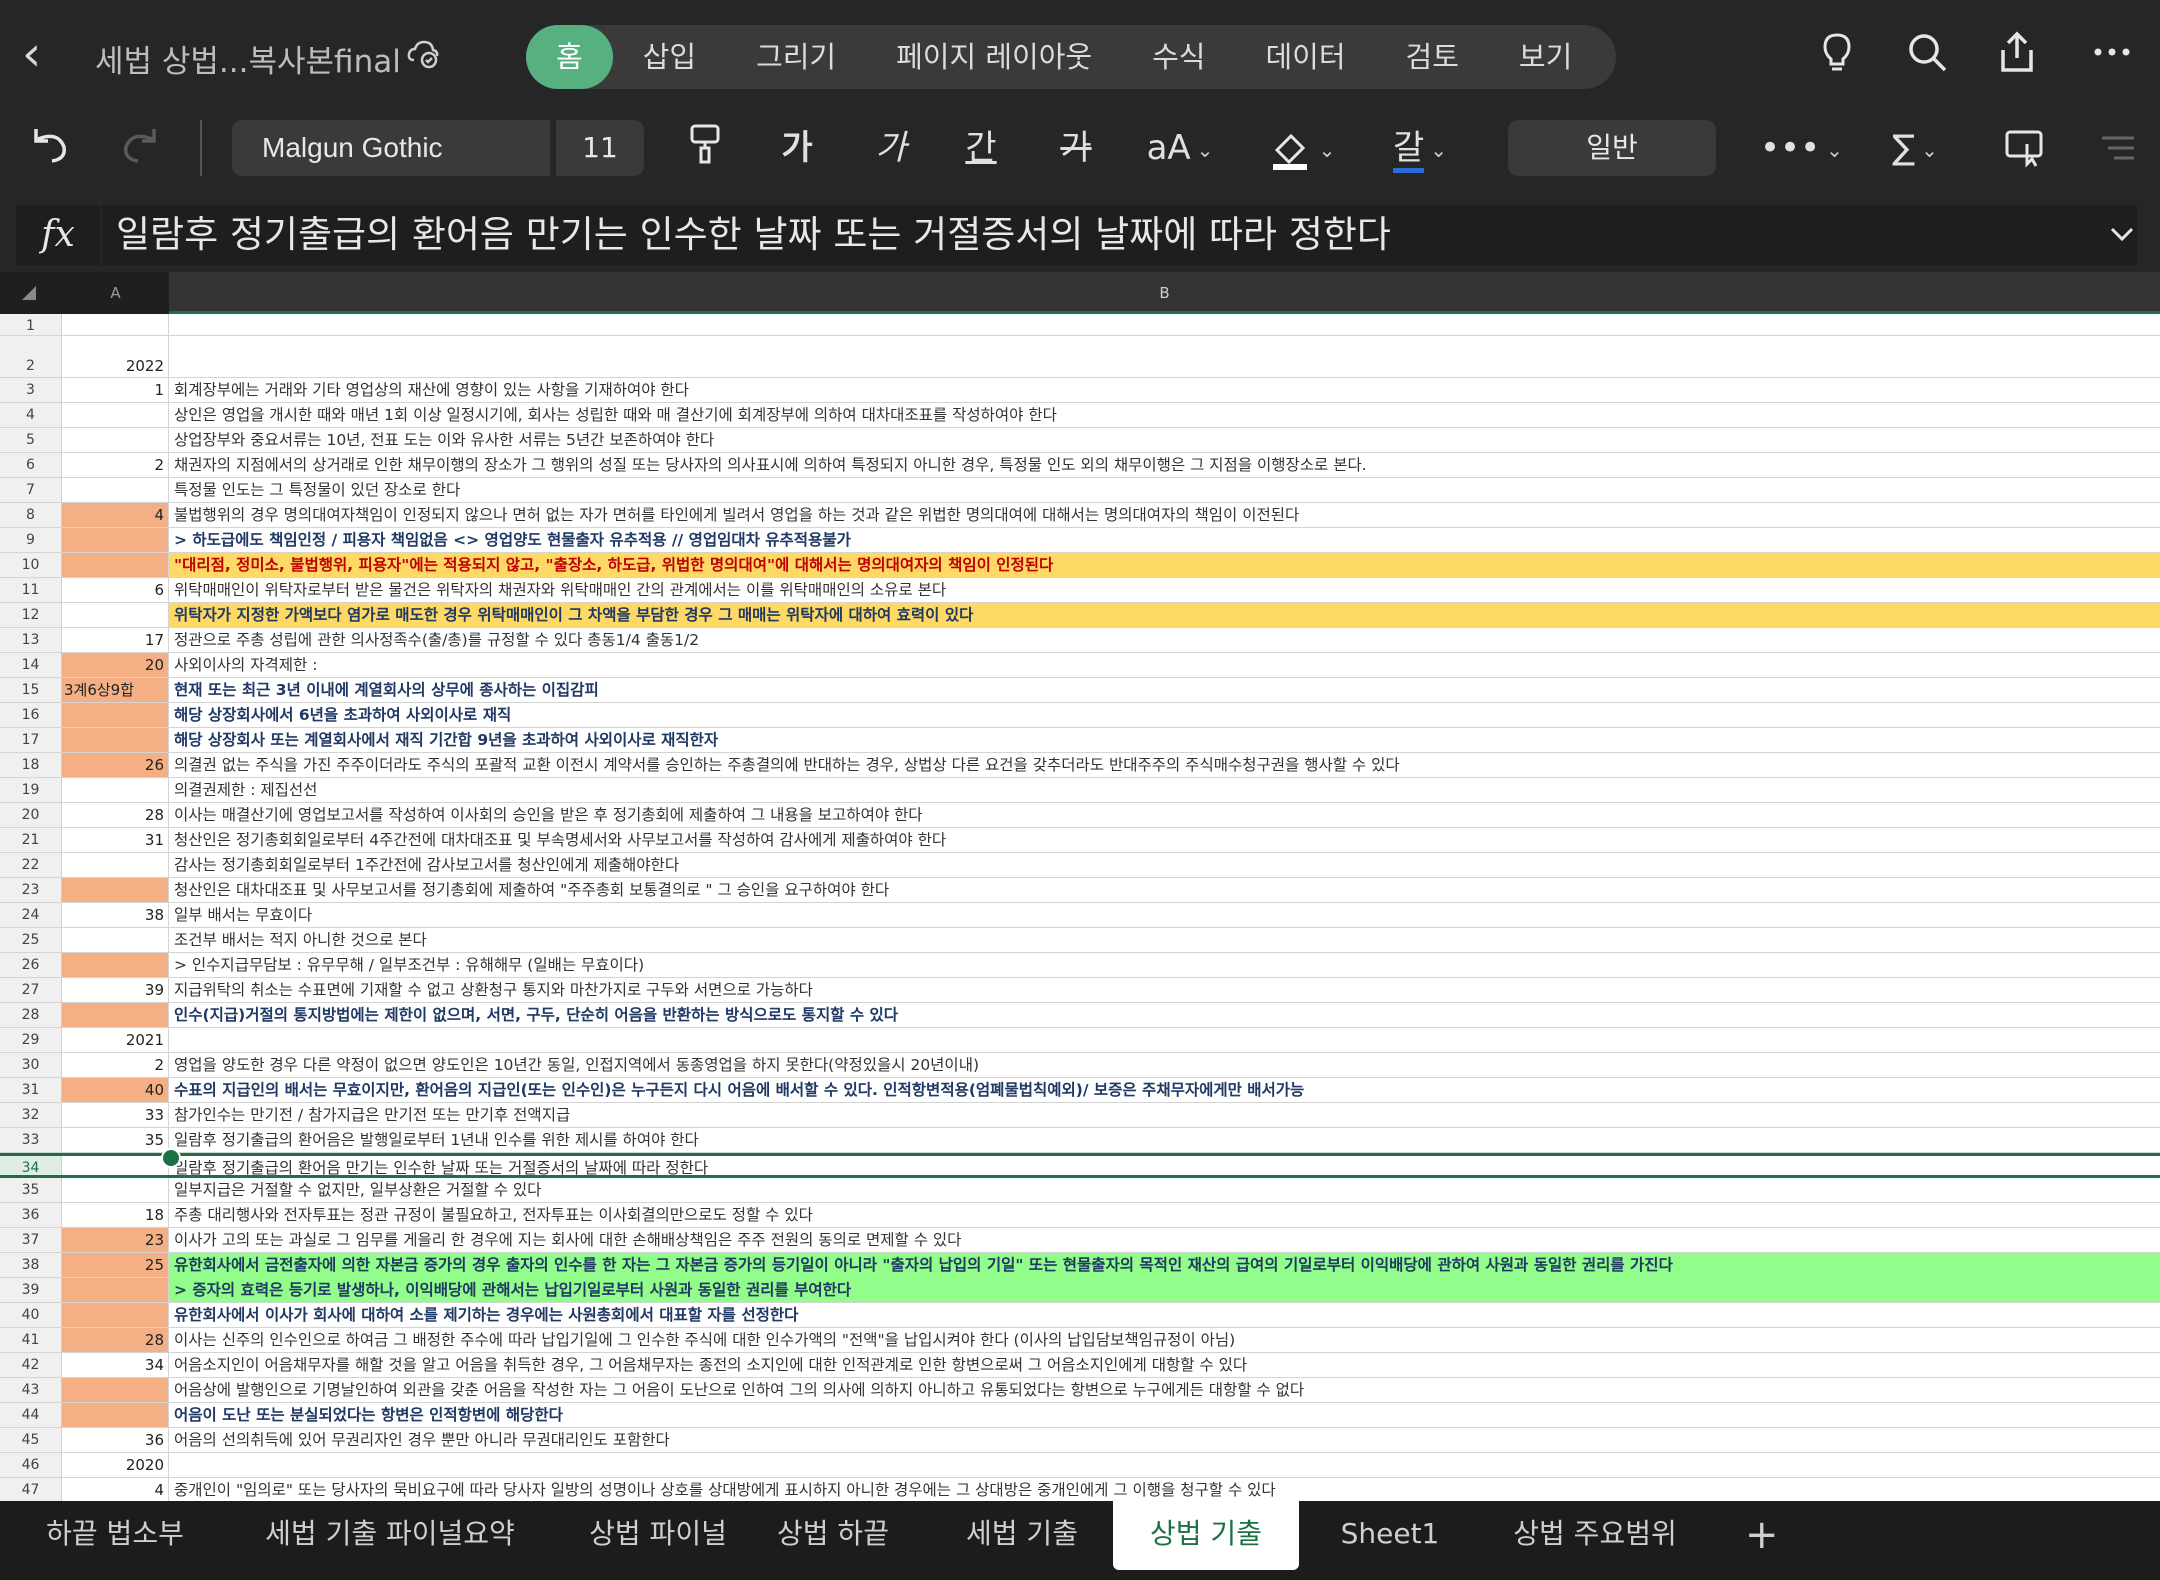 Image resolution: width=2160 pixels, height=1580 pixels. I want to click on cell-b: 일부지급은 거절할 수 없지만, 일부상환은 거절할 수 있다, so click(1164, 1190).